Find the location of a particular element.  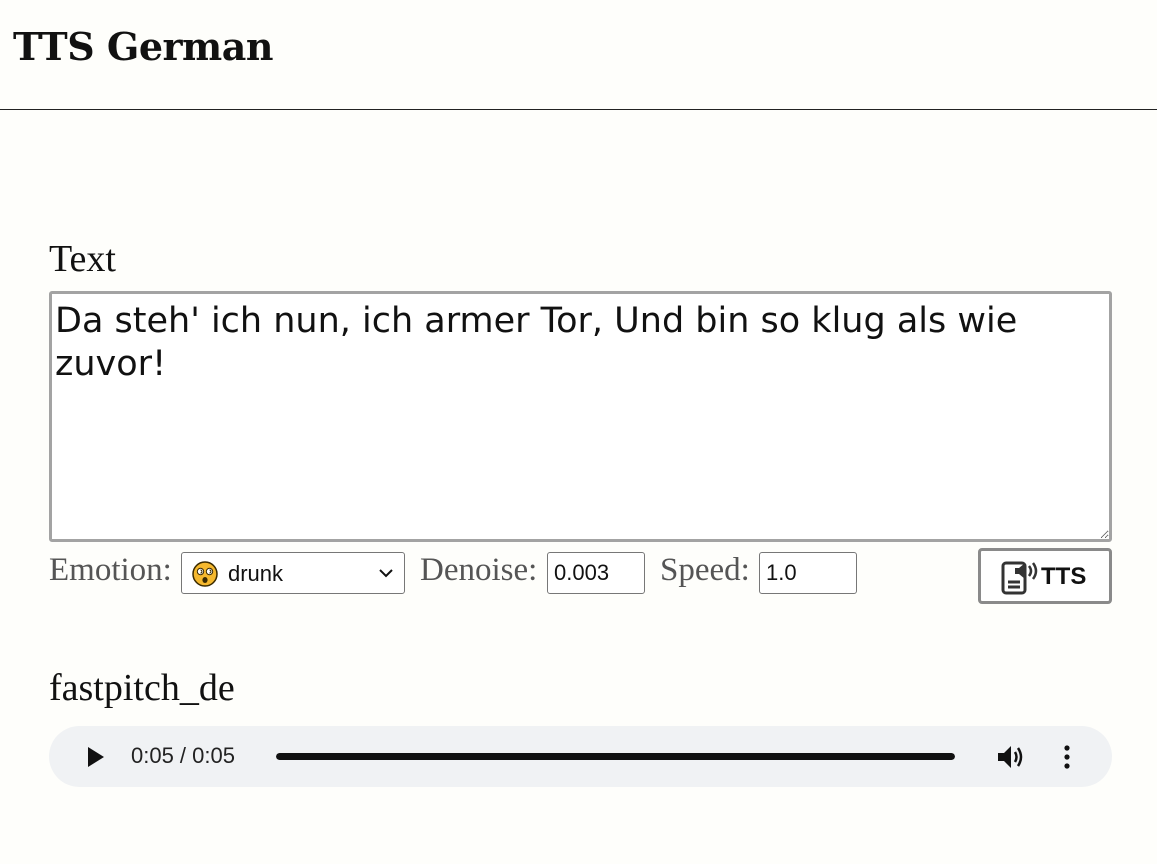

play-icon is located at coordinates (96, 757).